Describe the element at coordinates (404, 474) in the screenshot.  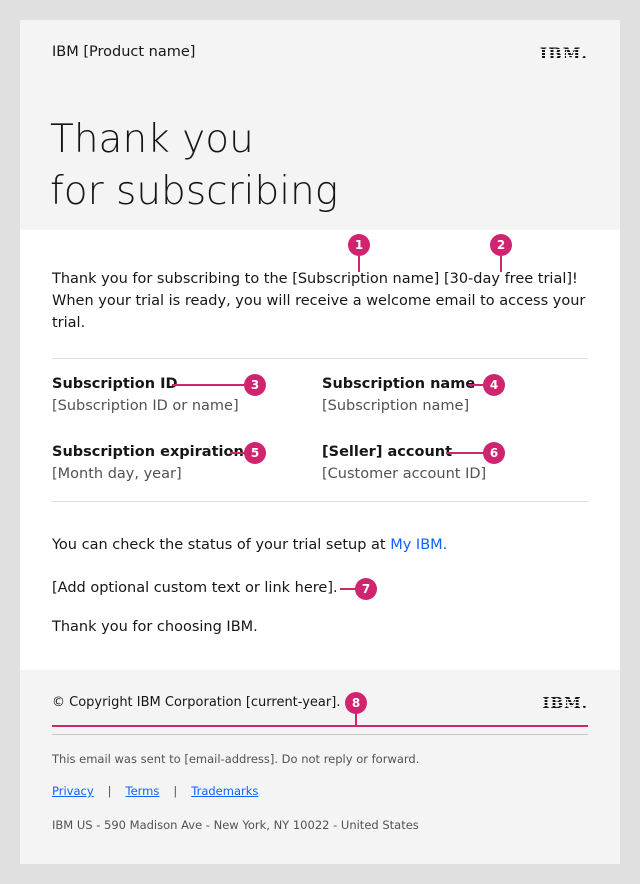
I see `field-value-seller-account: [Customer account ID]` at that location.